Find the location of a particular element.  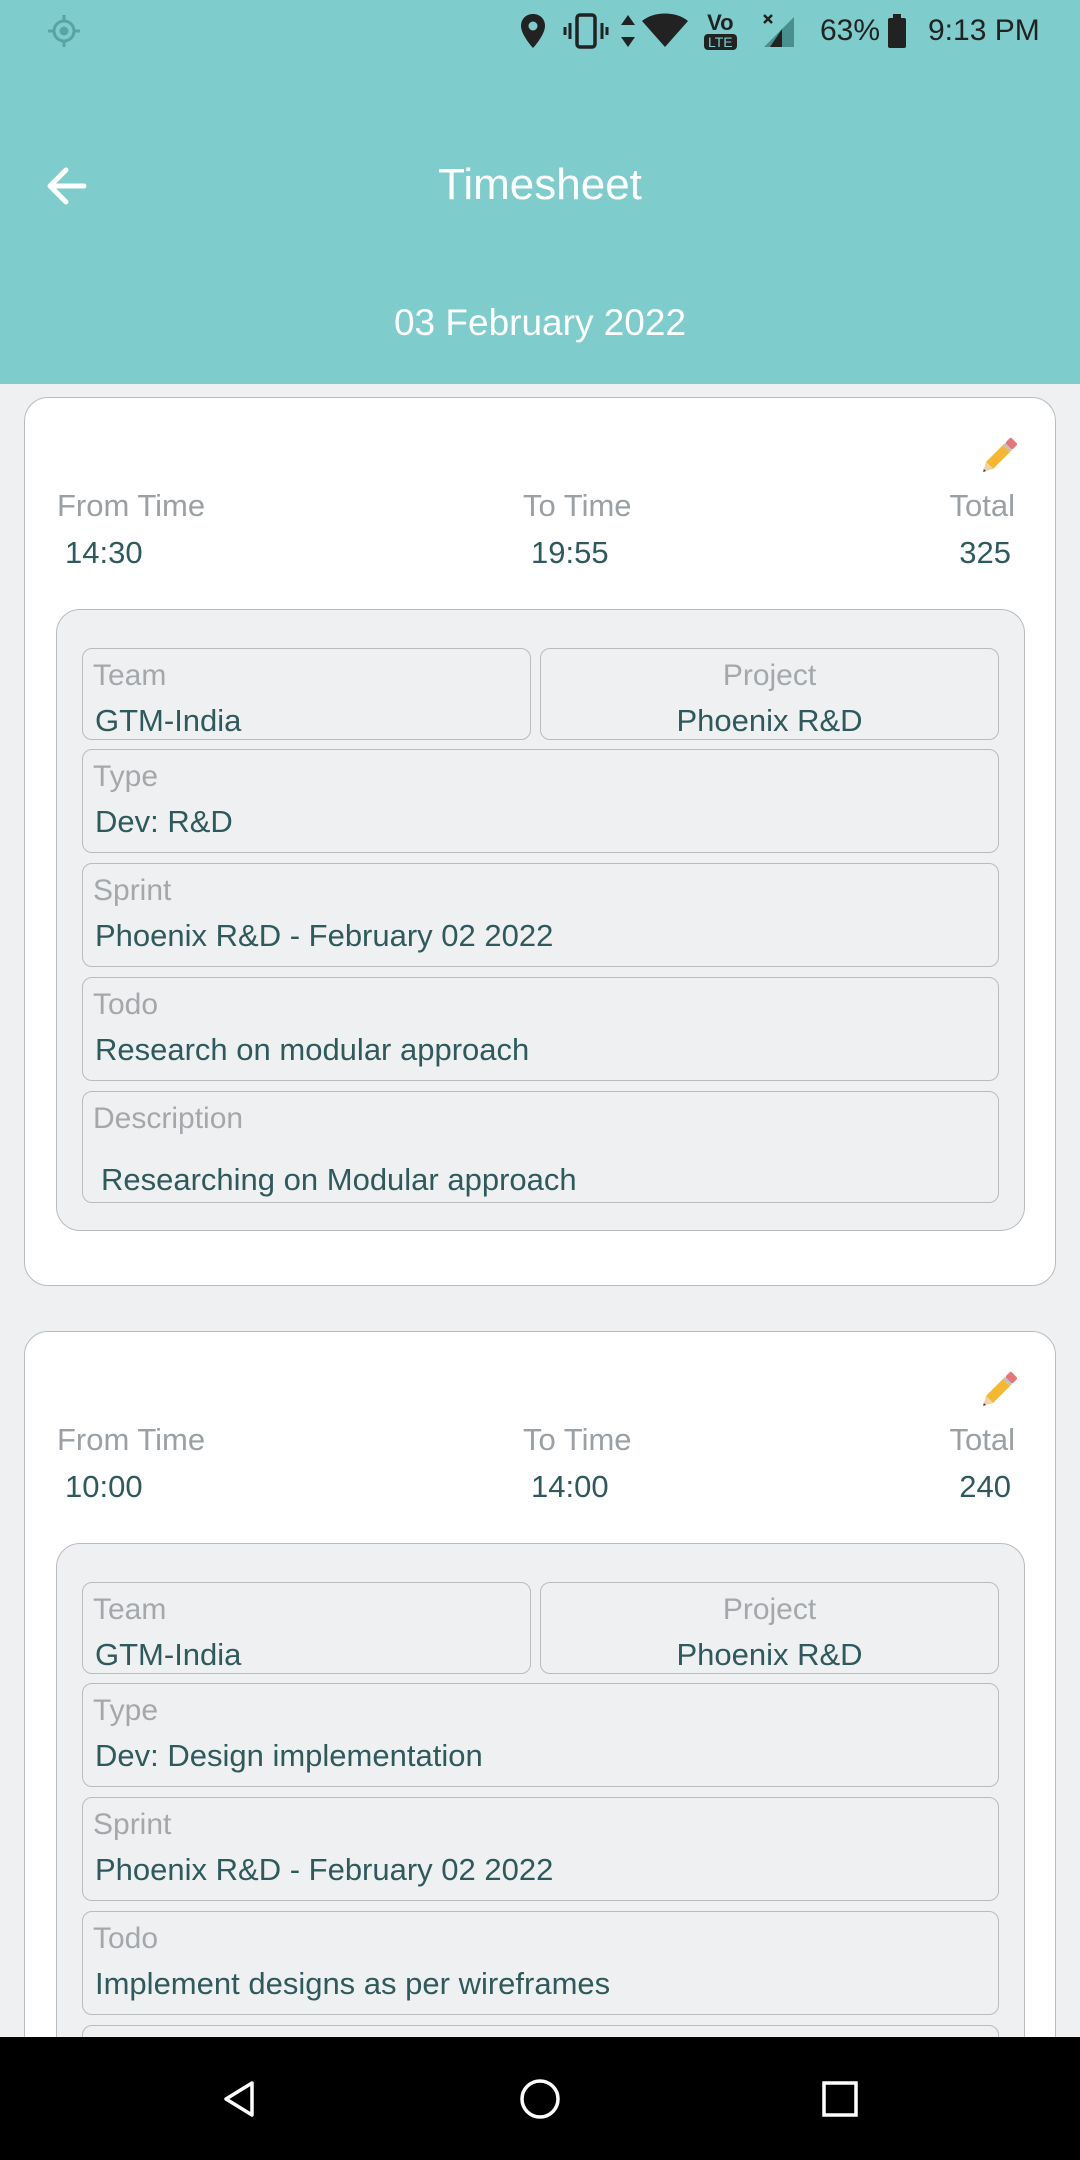

status-bar: Vo LTE 63% 9:13 PM is located at coordinates (540, 31).